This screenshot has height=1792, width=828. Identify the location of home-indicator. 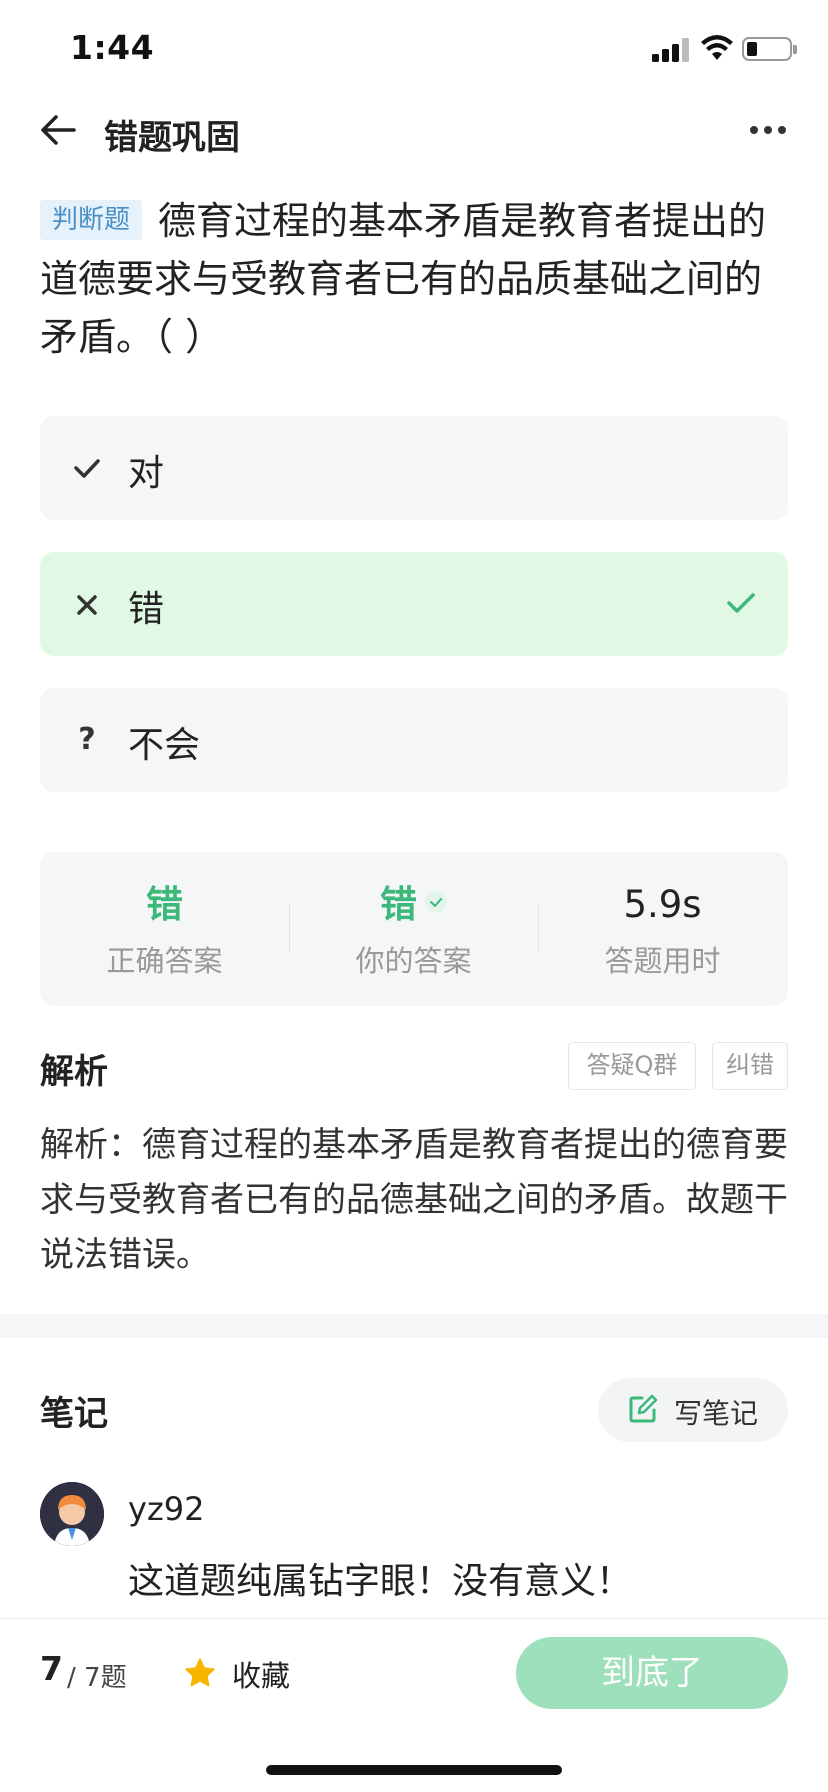
(414, 1770).